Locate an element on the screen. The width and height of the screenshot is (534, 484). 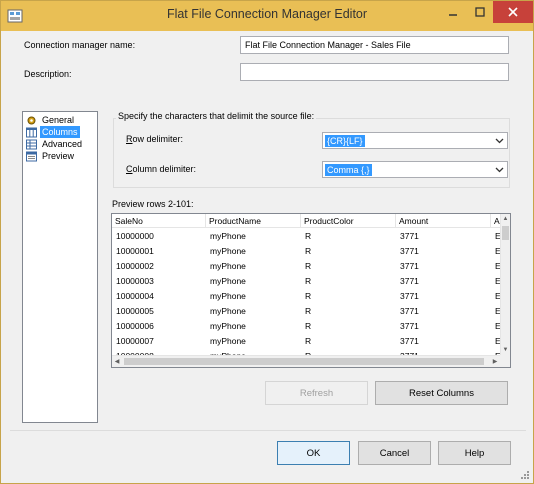
row-delimiter-select: {CR}{LF} is located at coordinates (415, 140).